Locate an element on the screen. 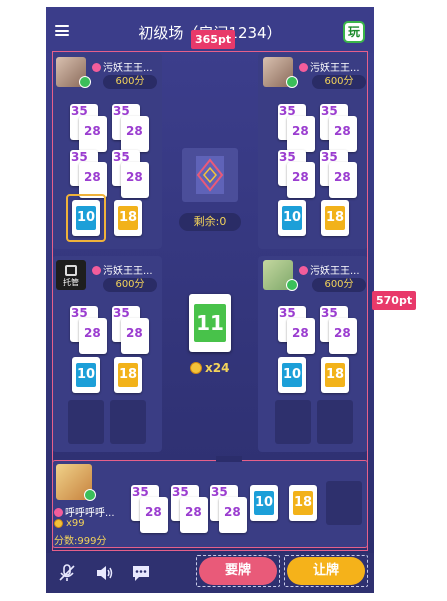 This screenshot has height=601, width=447. remaining-counter: 剩余:0 is located at coordinates (210, 222).